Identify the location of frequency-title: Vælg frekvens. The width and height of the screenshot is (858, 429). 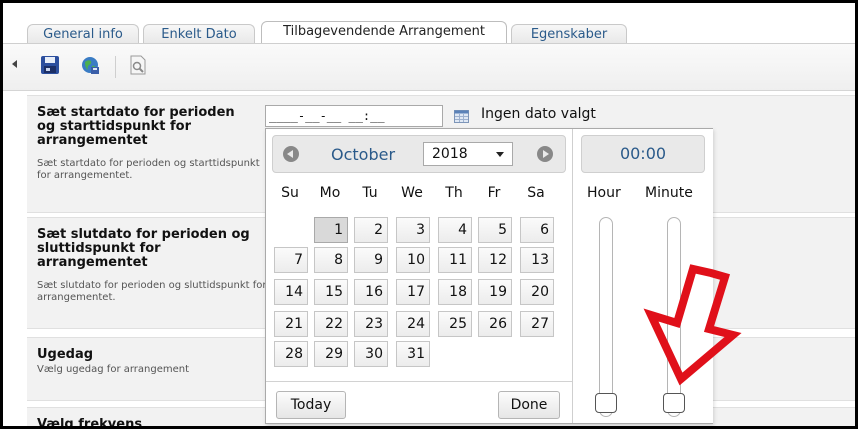
(90, 423).